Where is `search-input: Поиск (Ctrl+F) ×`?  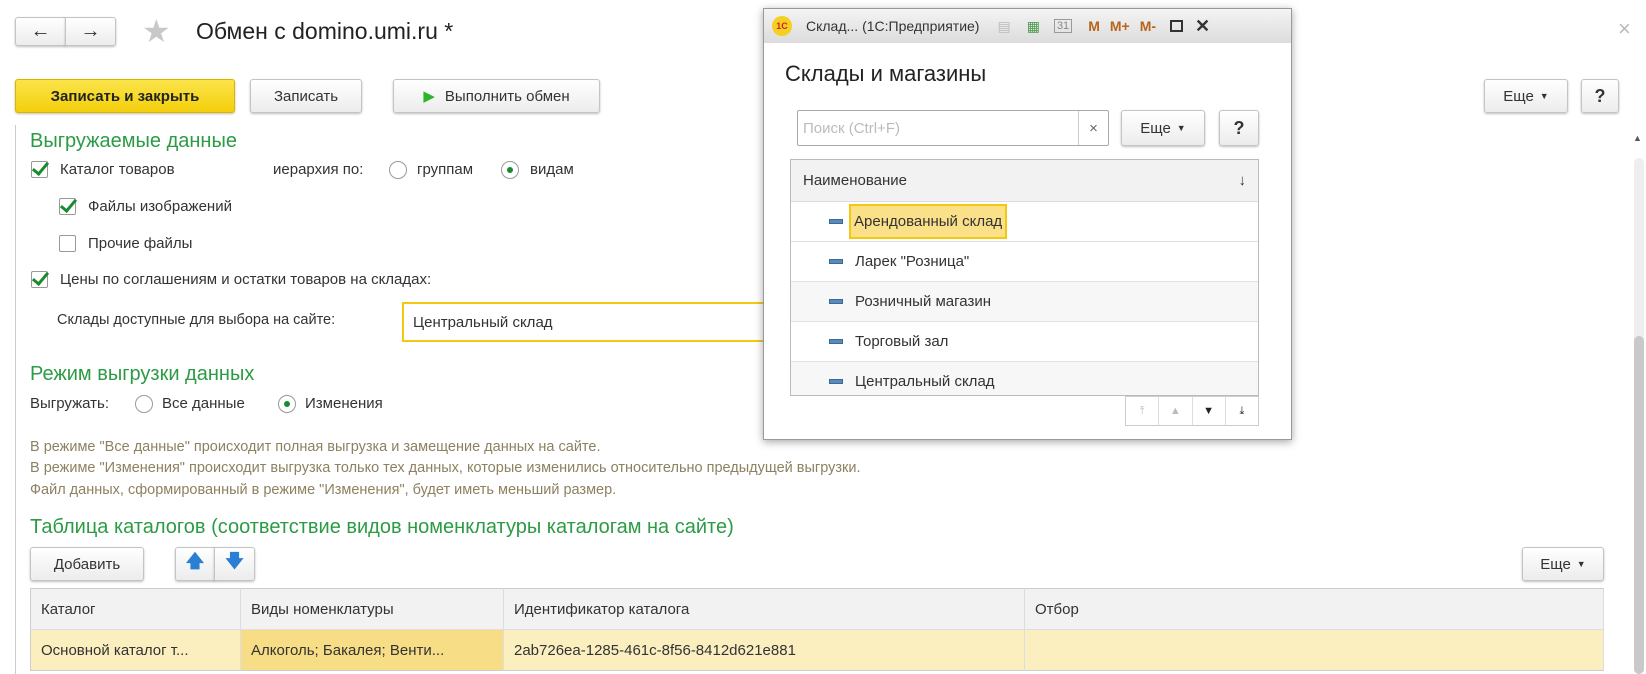
search-input: Поиск (Ctrl+F) × is located at coordinates (953, 128).